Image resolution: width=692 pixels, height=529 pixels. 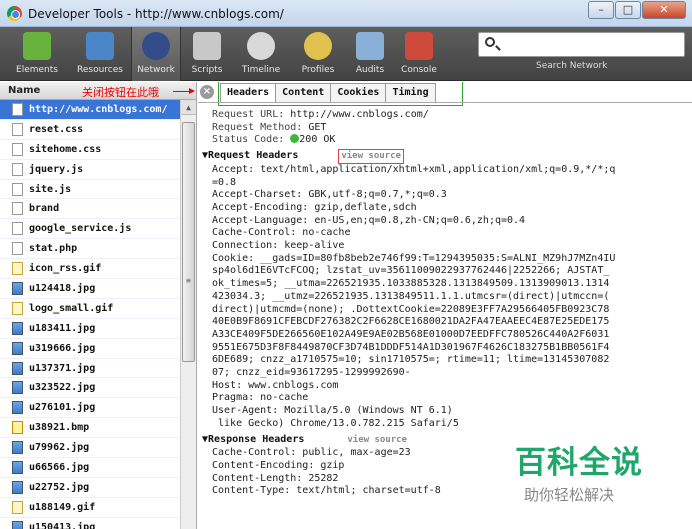 I want to click on tool-timeline: Timeline, so click(x=261, y=54).